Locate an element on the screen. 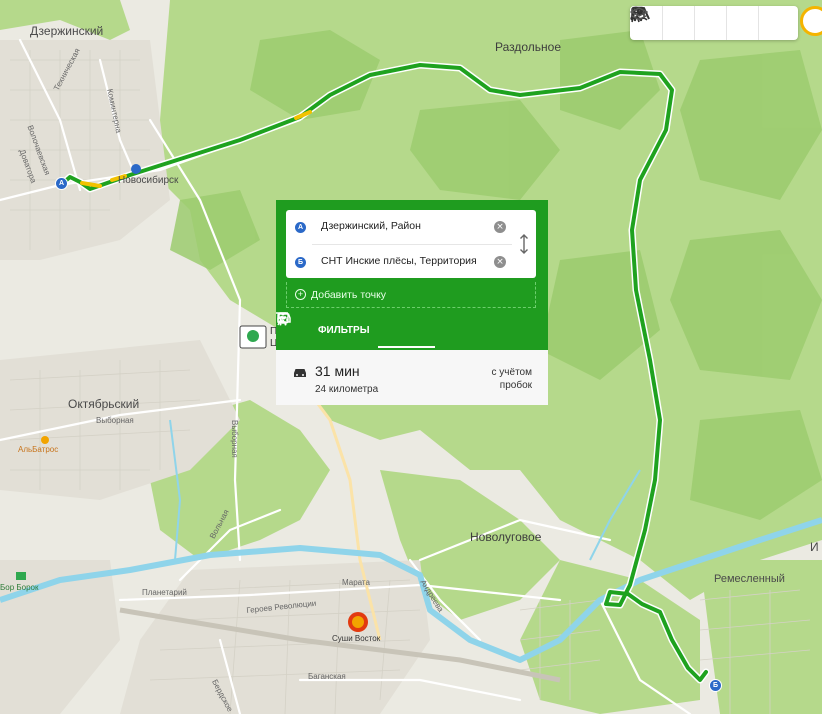  traffic-note: с учётом пробок is located at coordinates (497, 379).